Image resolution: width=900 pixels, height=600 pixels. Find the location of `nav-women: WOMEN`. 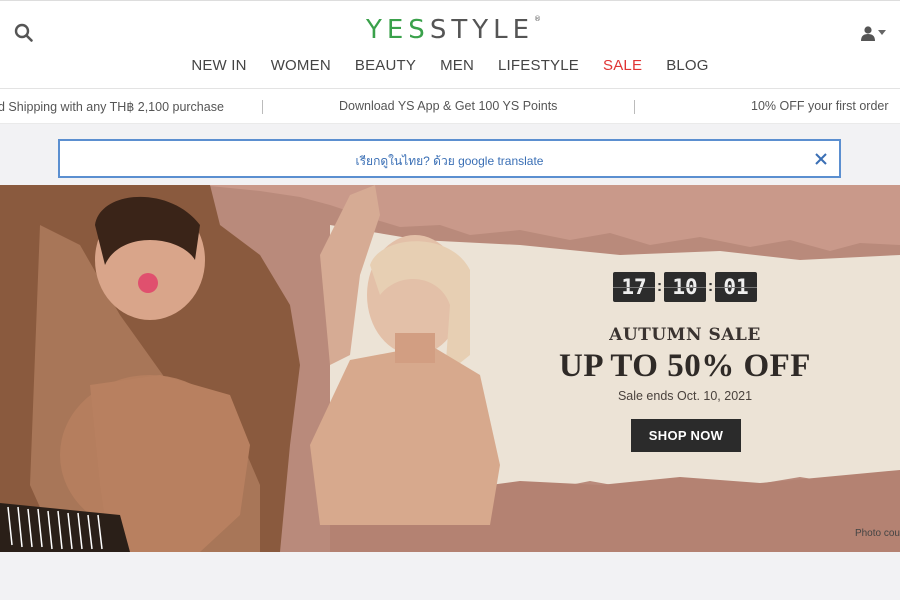

nav-women: WOMEN is located at coordinates (301, 65).